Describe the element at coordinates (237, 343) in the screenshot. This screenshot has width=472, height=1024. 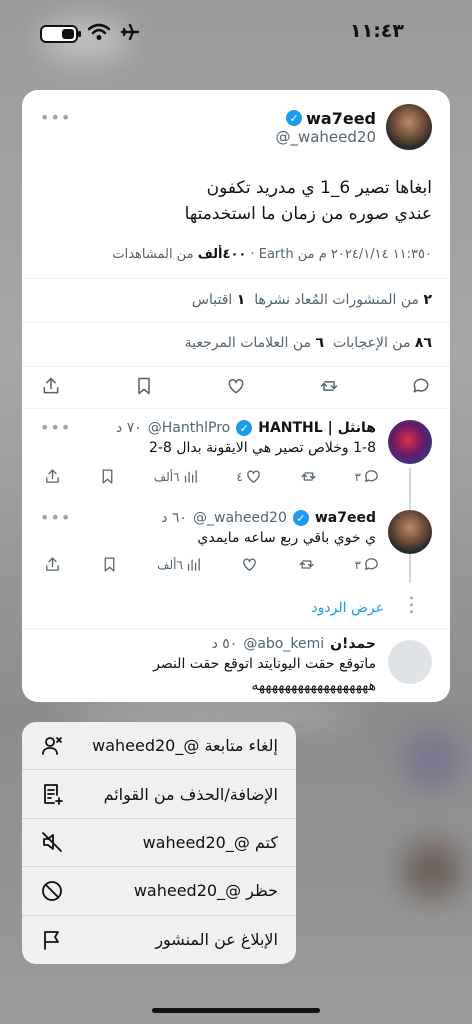
I see `engagement-stats: ٨٦ من الإعجابات ٦ من العلامات المرجعية` at that location.